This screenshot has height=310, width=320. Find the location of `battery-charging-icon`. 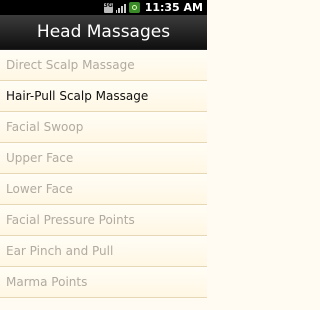

battery-charging-icon is located at coordinates (134, 7).